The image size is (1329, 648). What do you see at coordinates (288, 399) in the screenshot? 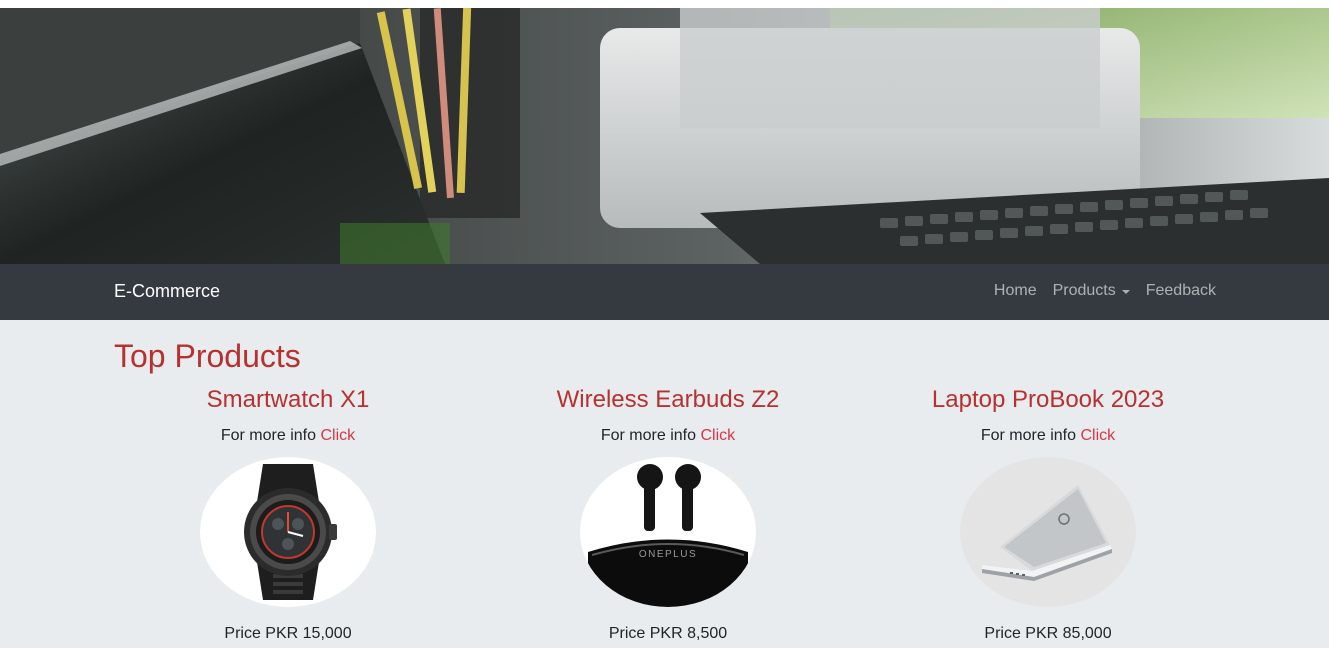
I see `product-name: Smartwatch X1` at bounding box center [288, 399].